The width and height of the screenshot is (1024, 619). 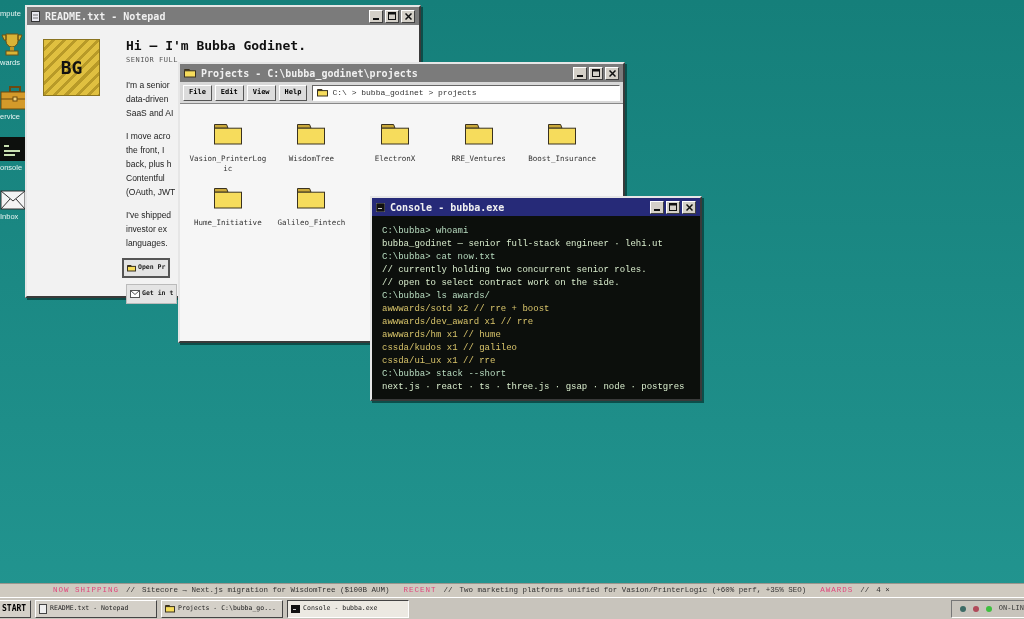 What do you see at coordinates (309, 73) in the screenshot?
I see `window-title: Projects - C:\bubba_godinet\projects` at bounding box center [309, 73].